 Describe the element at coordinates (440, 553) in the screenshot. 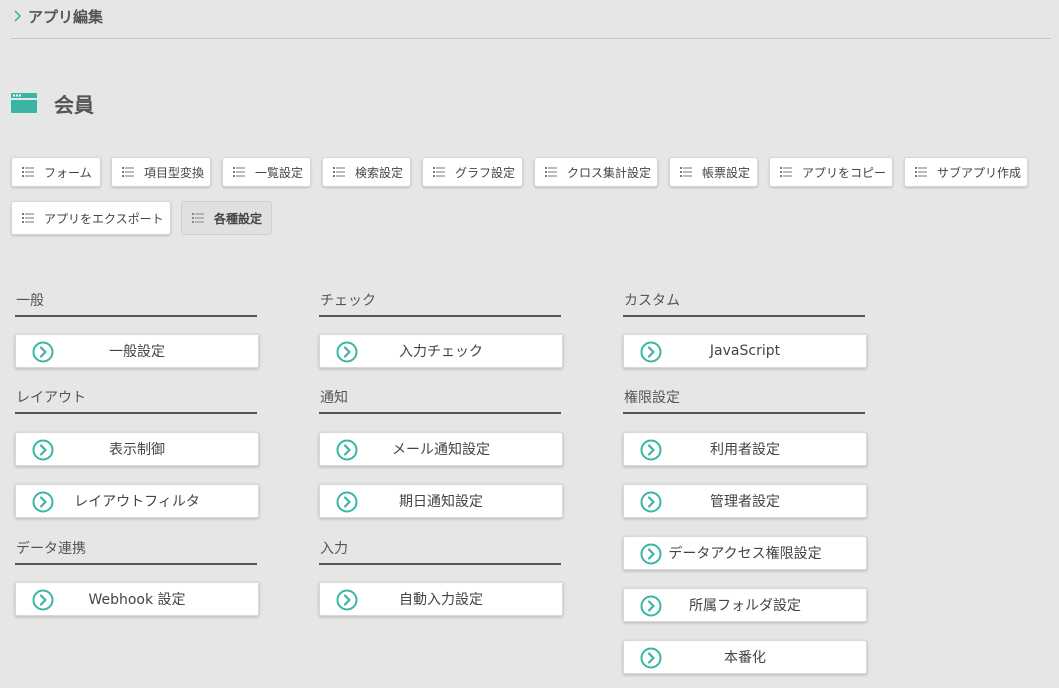

I see `section-title-input: 入力` at that location.